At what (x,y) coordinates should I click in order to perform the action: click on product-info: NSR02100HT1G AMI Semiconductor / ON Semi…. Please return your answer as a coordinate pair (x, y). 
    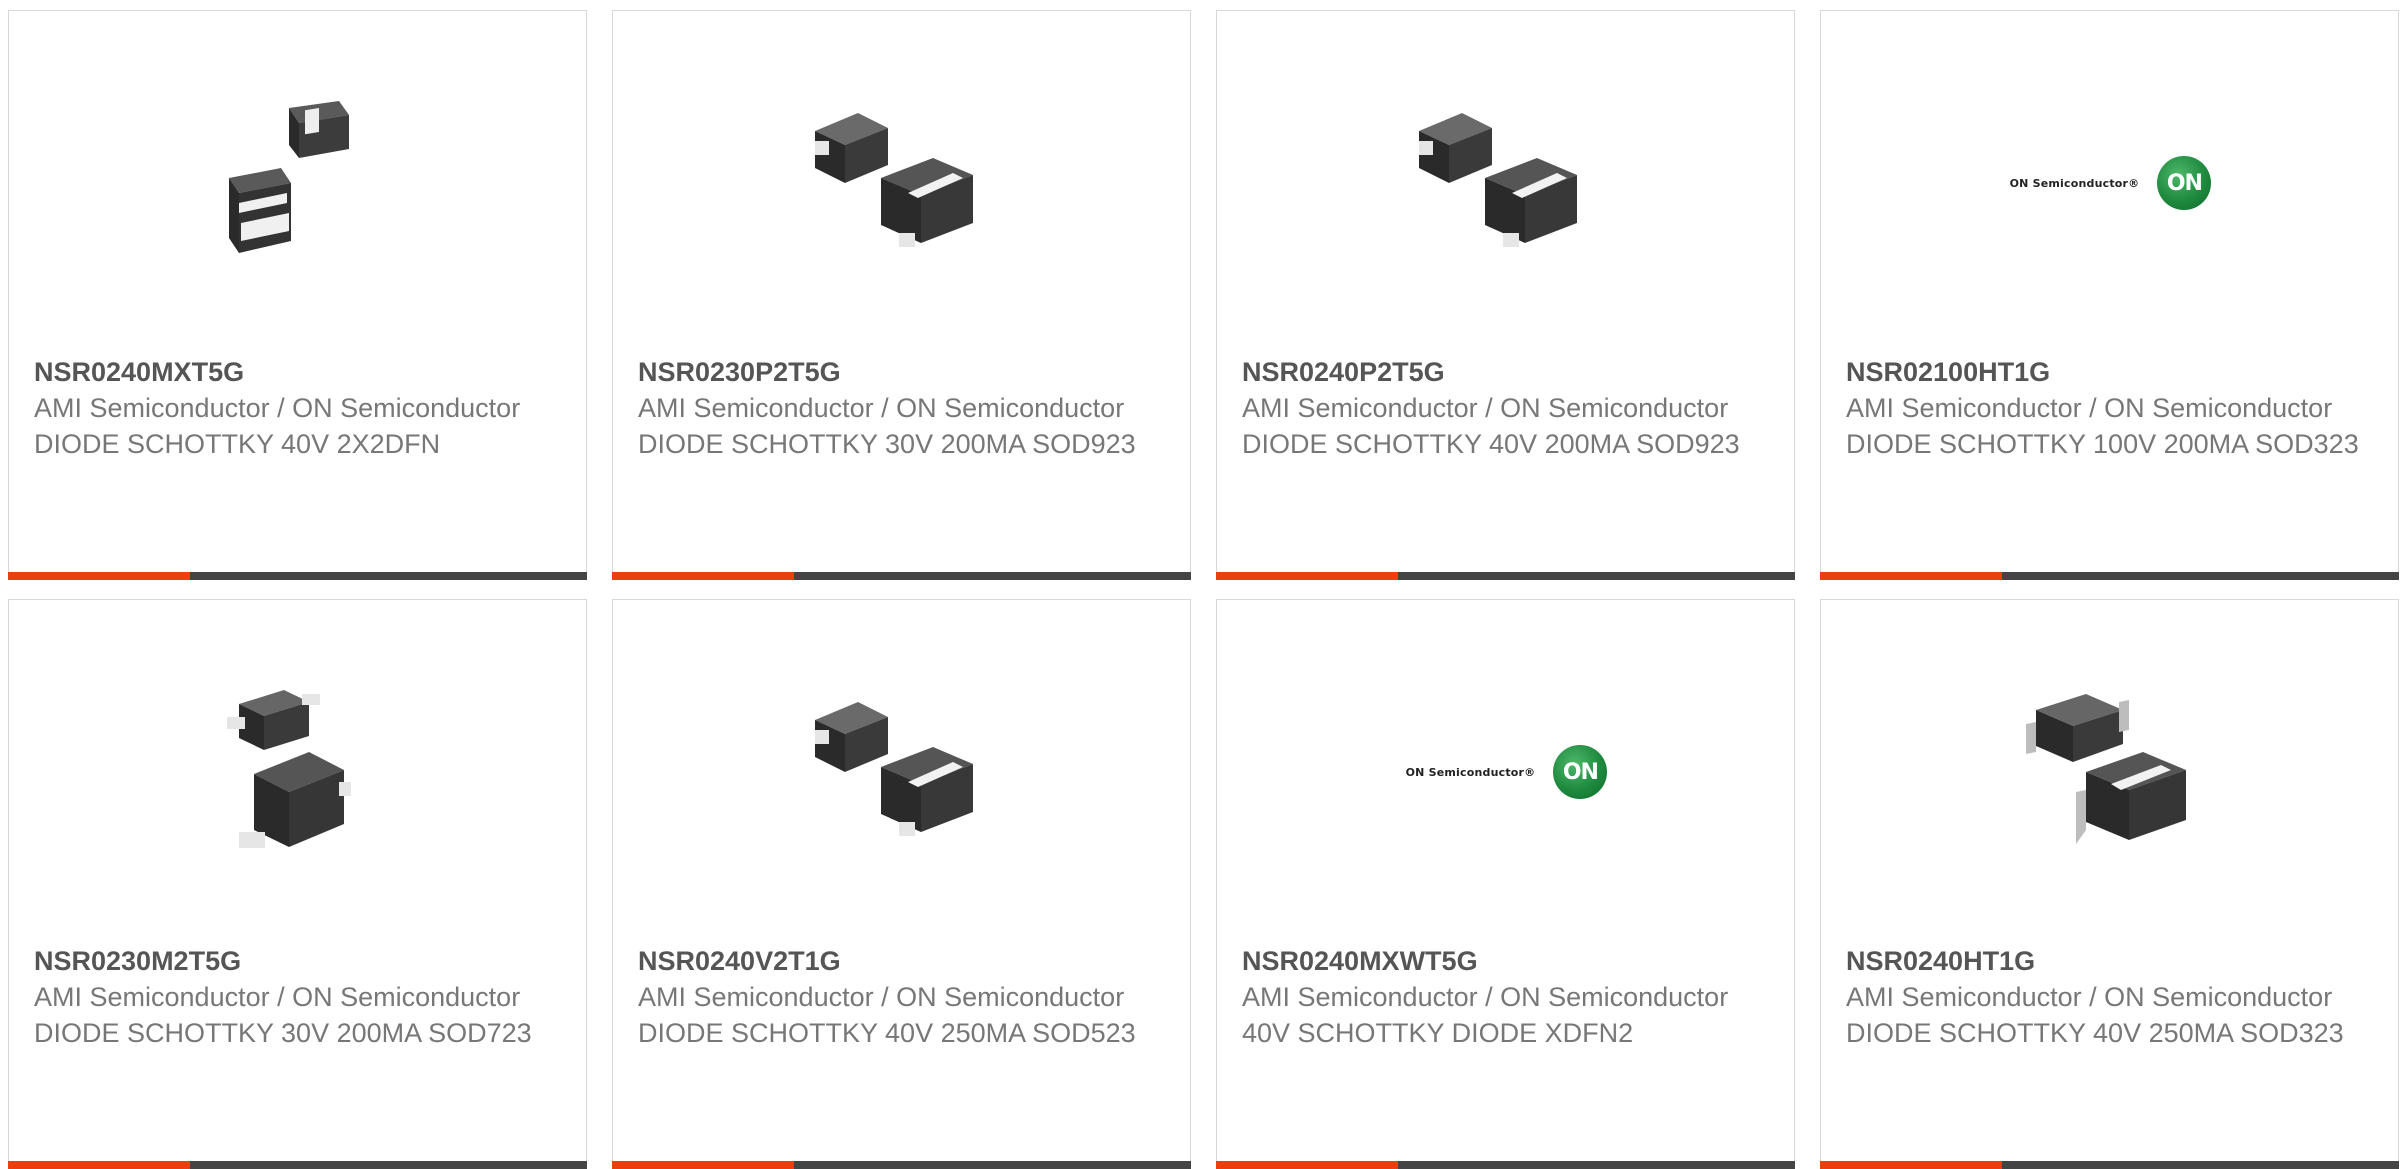
    Looking at the image, I should click on (2106, 408).